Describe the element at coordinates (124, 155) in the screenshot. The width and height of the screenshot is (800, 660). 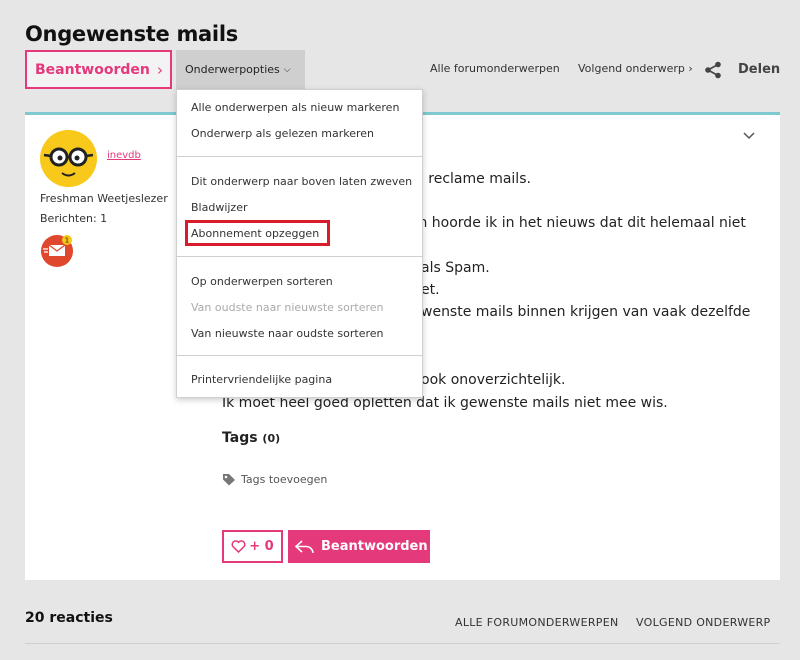
I see `author-username: inevdb` at that location.